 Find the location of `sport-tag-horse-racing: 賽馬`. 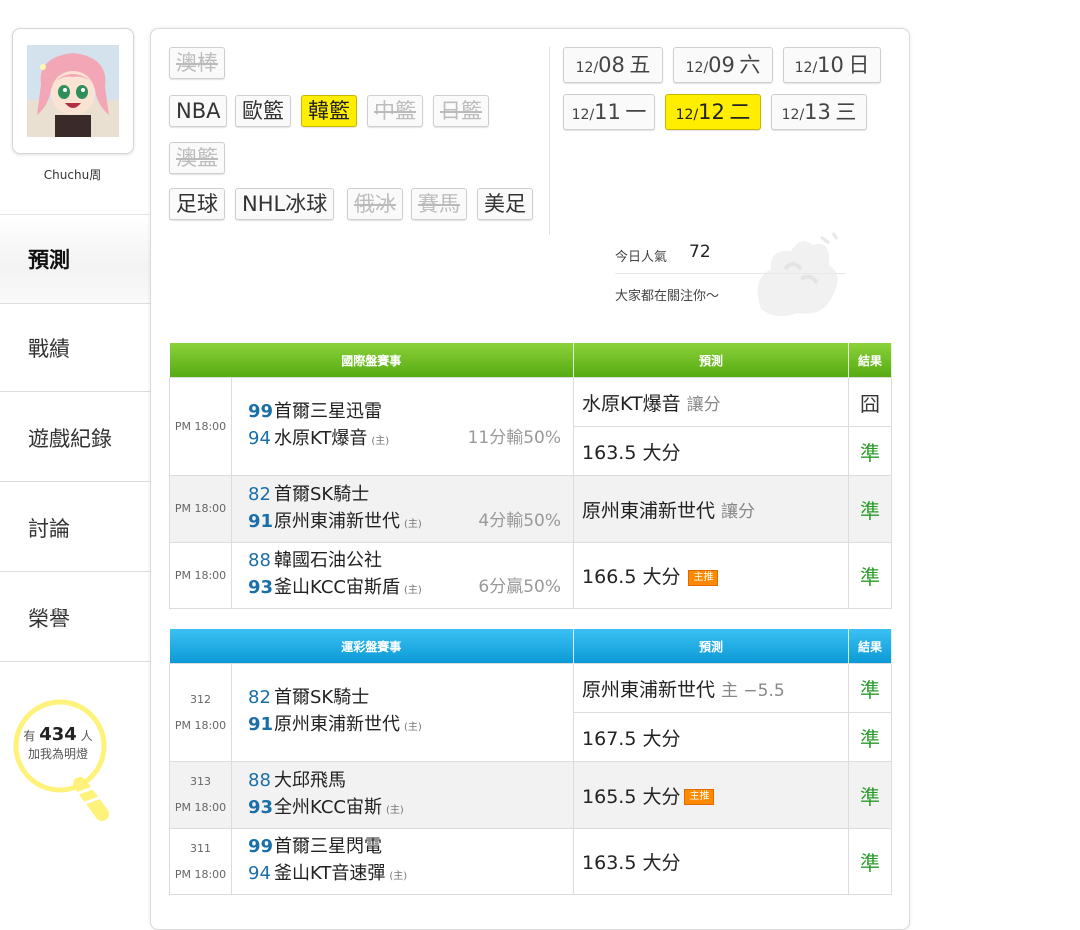

sport-tag-horse-racing: 賽馬 is located at coordinates (439, 204).